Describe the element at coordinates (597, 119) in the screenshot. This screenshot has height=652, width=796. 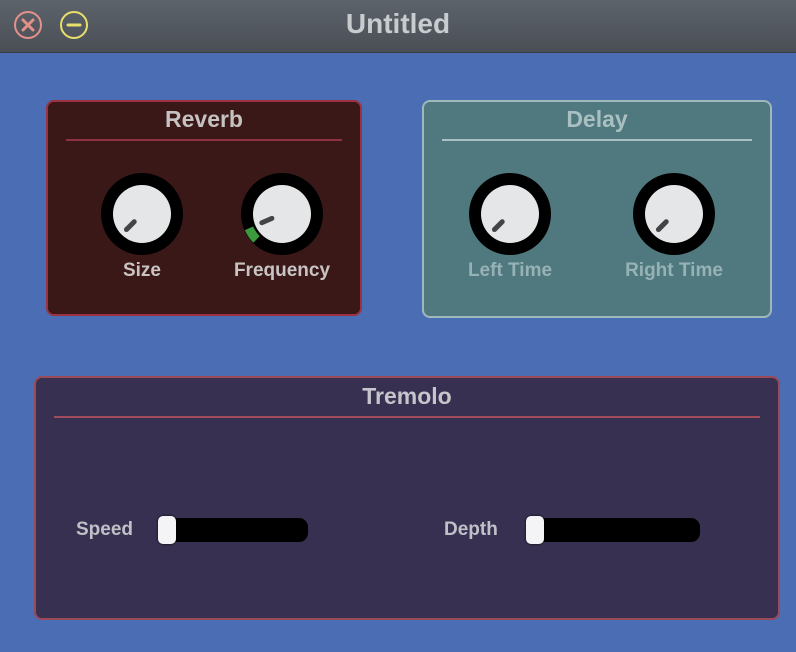
I see `delay-title: Delay` at that location.